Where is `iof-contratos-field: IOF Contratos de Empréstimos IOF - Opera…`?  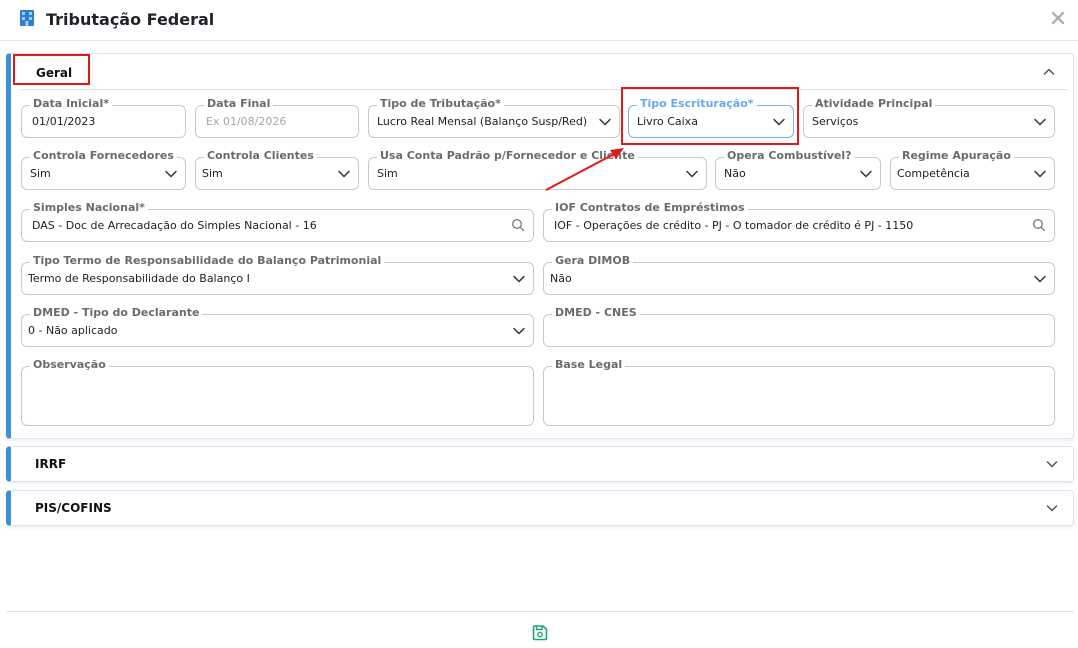 iof-contratos-field: IOF Contratos de Empréstimos IOF - Opera… is located at coordinates (799, 221).